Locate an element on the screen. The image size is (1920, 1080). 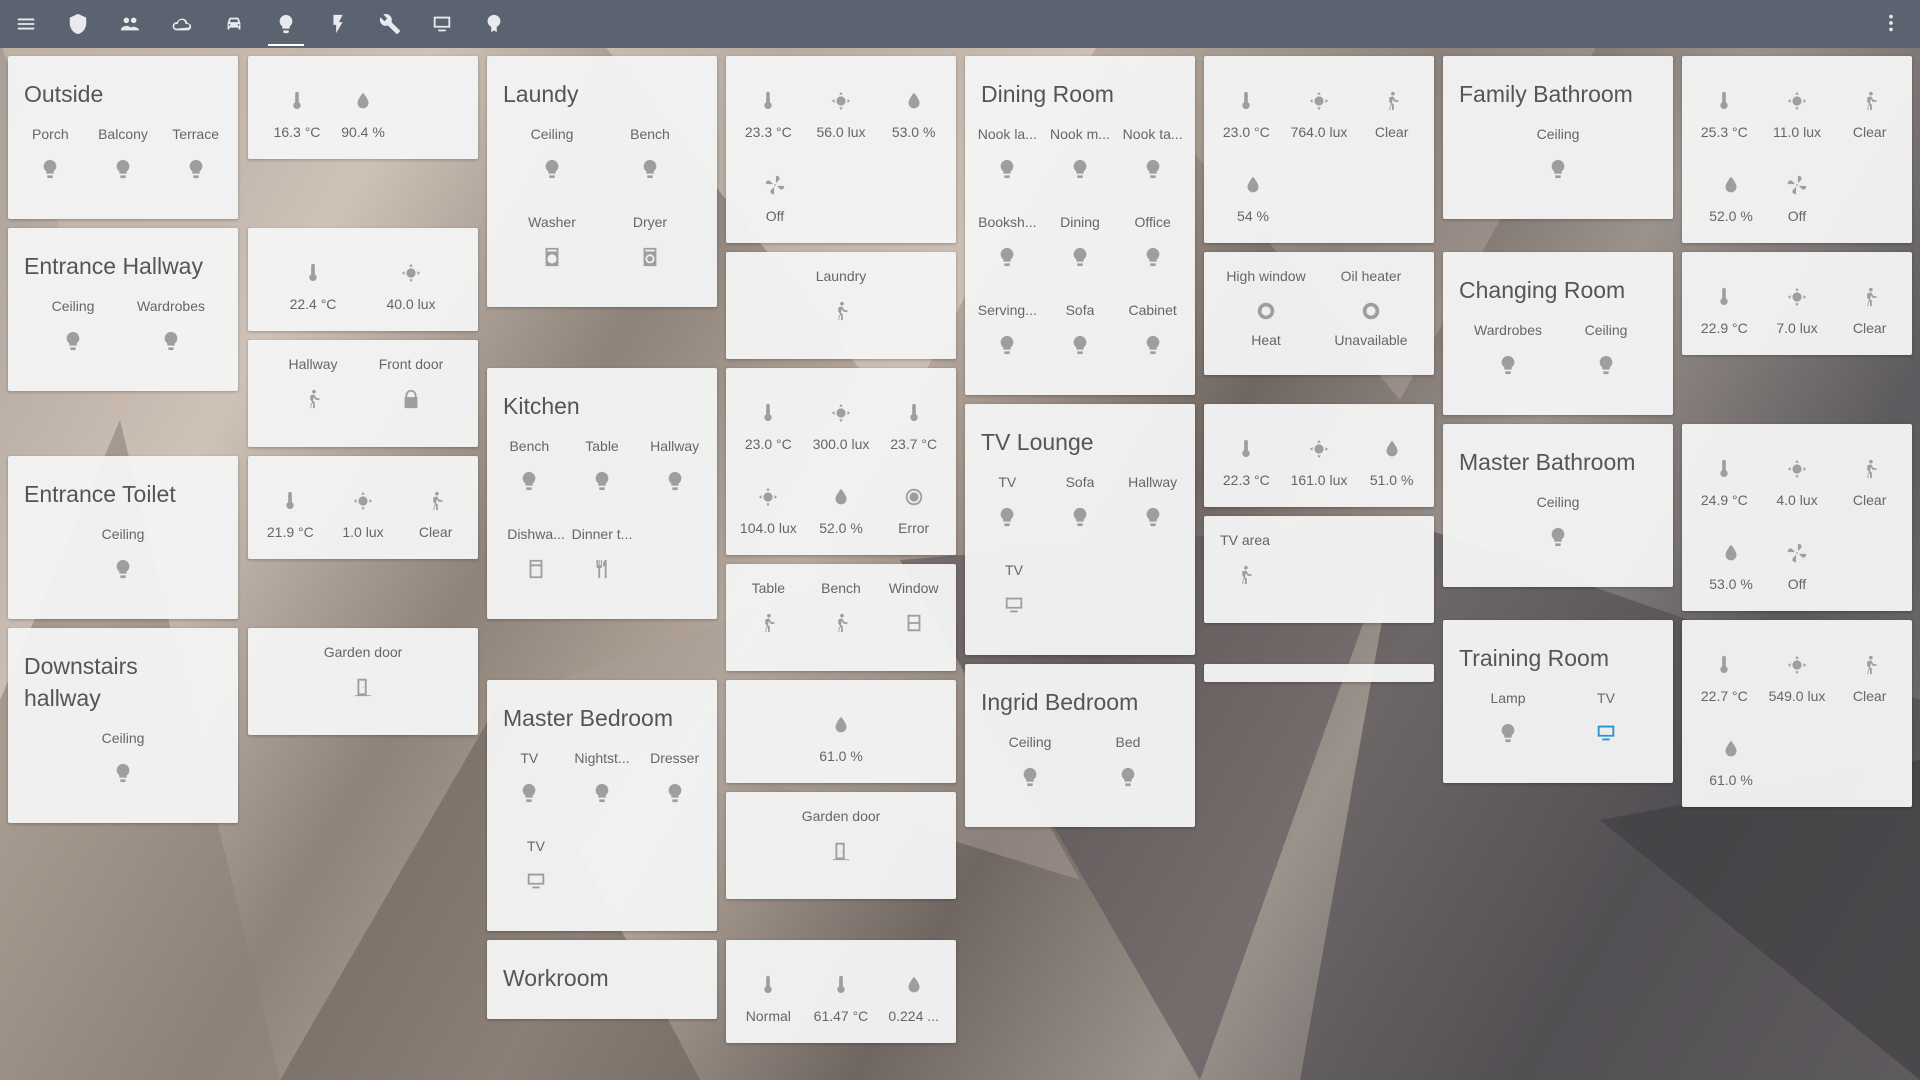
switch-washer: Washer is located at coordinates (552, 241).